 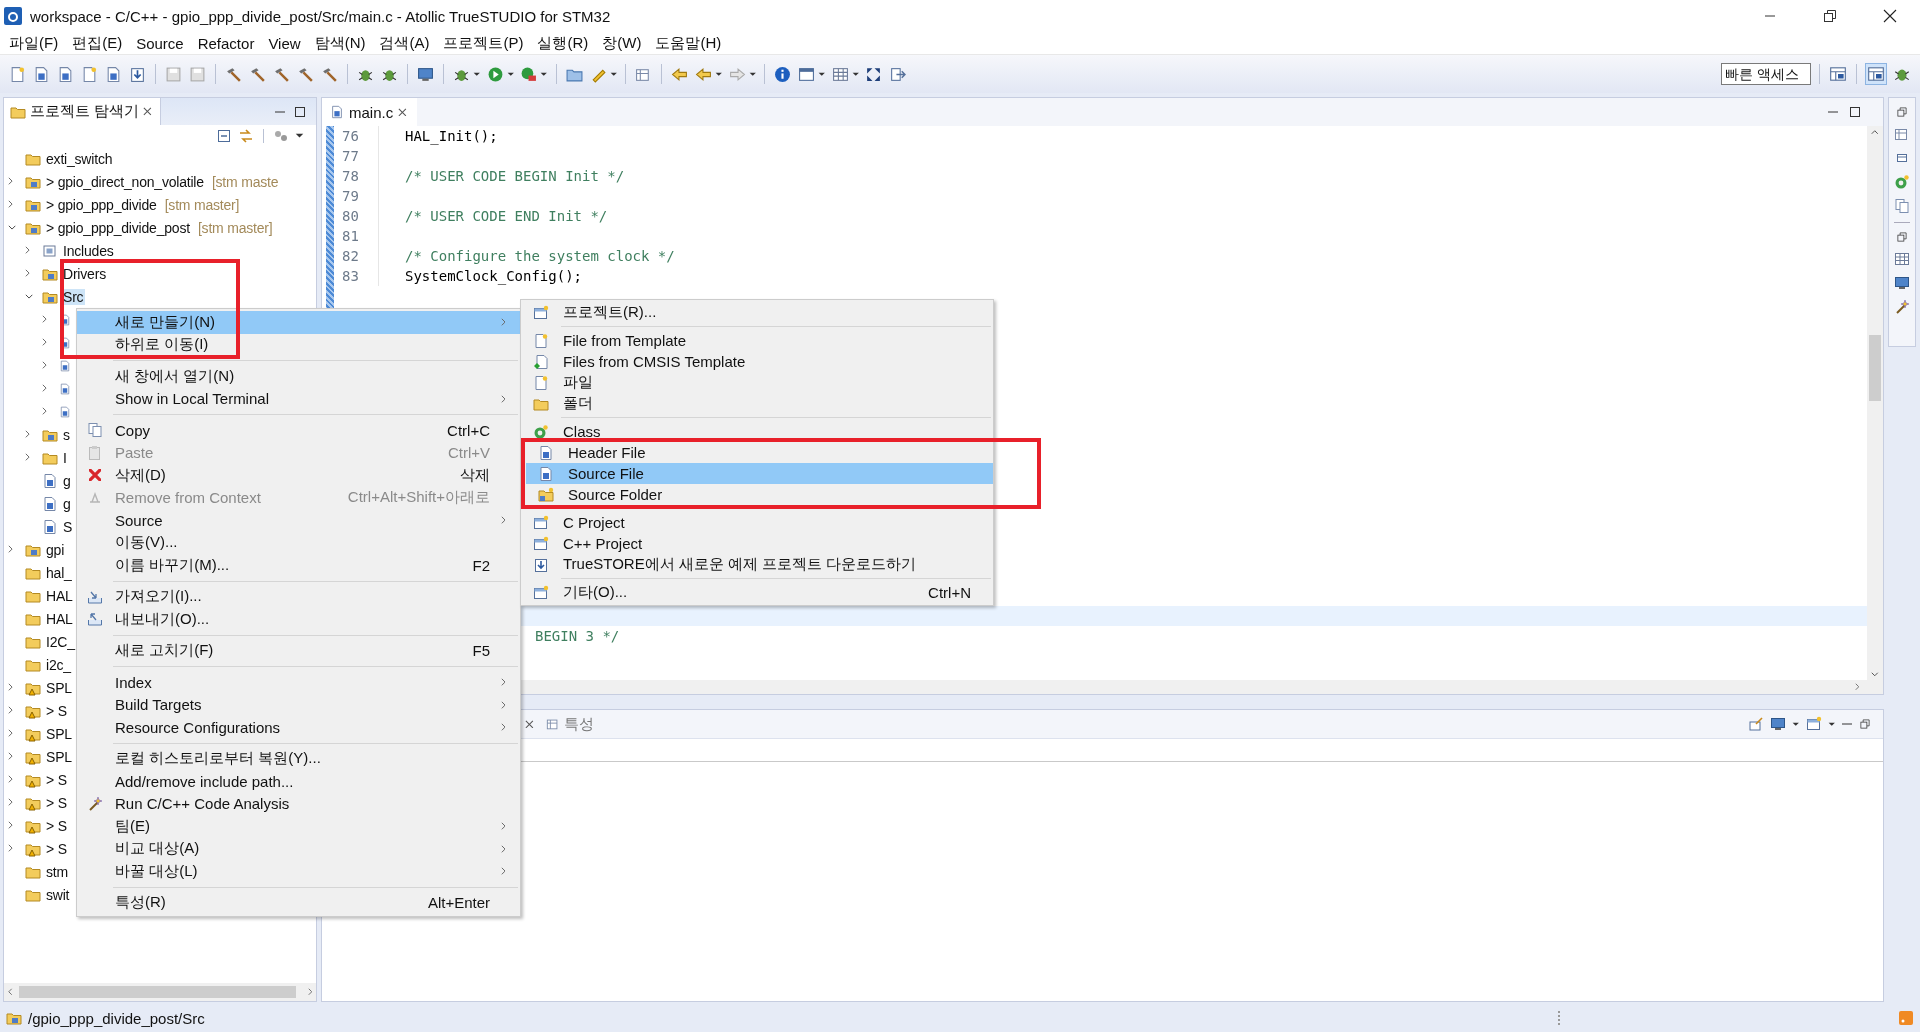 What do you see at coordinates (688, 43) in the screenshot?
I see `menu-item: 도움말(H)` at bounding box center [688, 43].